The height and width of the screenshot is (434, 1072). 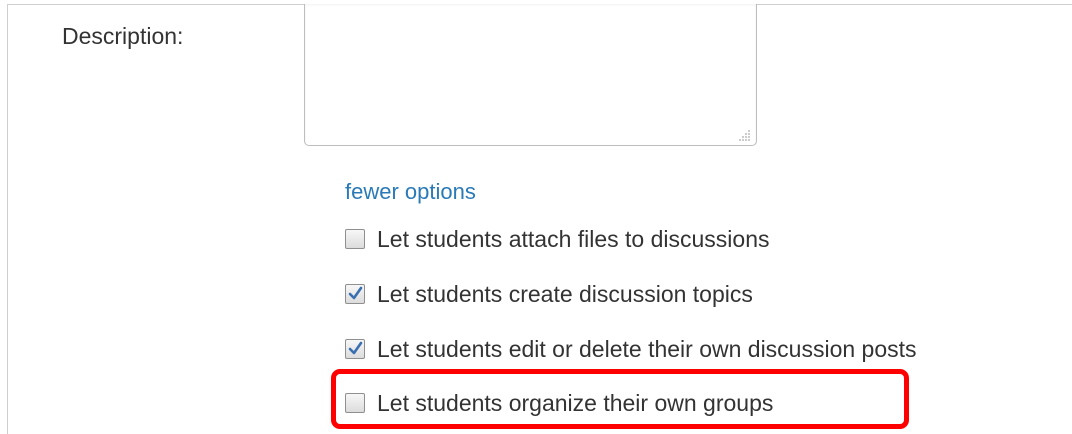 I want to click on option-label: Let students attach files to discussions, so click(x=573, y=239).